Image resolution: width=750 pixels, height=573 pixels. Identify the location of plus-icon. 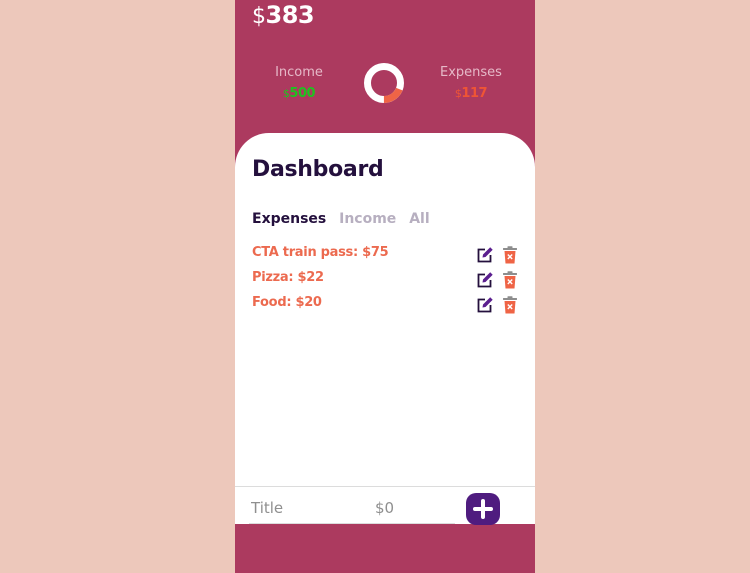
(483, 509).